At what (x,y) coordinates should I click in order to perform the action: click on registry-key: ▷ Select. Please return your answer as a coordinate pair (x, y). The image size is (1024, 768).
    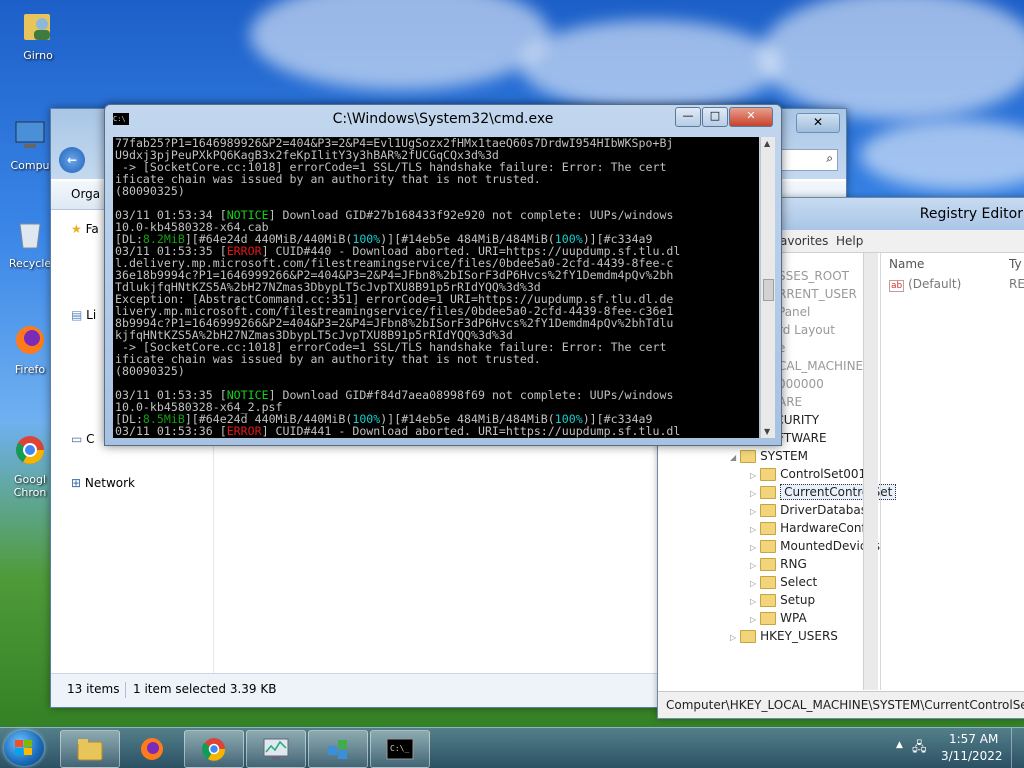
    Looking at the image, I should click on (783, 582).